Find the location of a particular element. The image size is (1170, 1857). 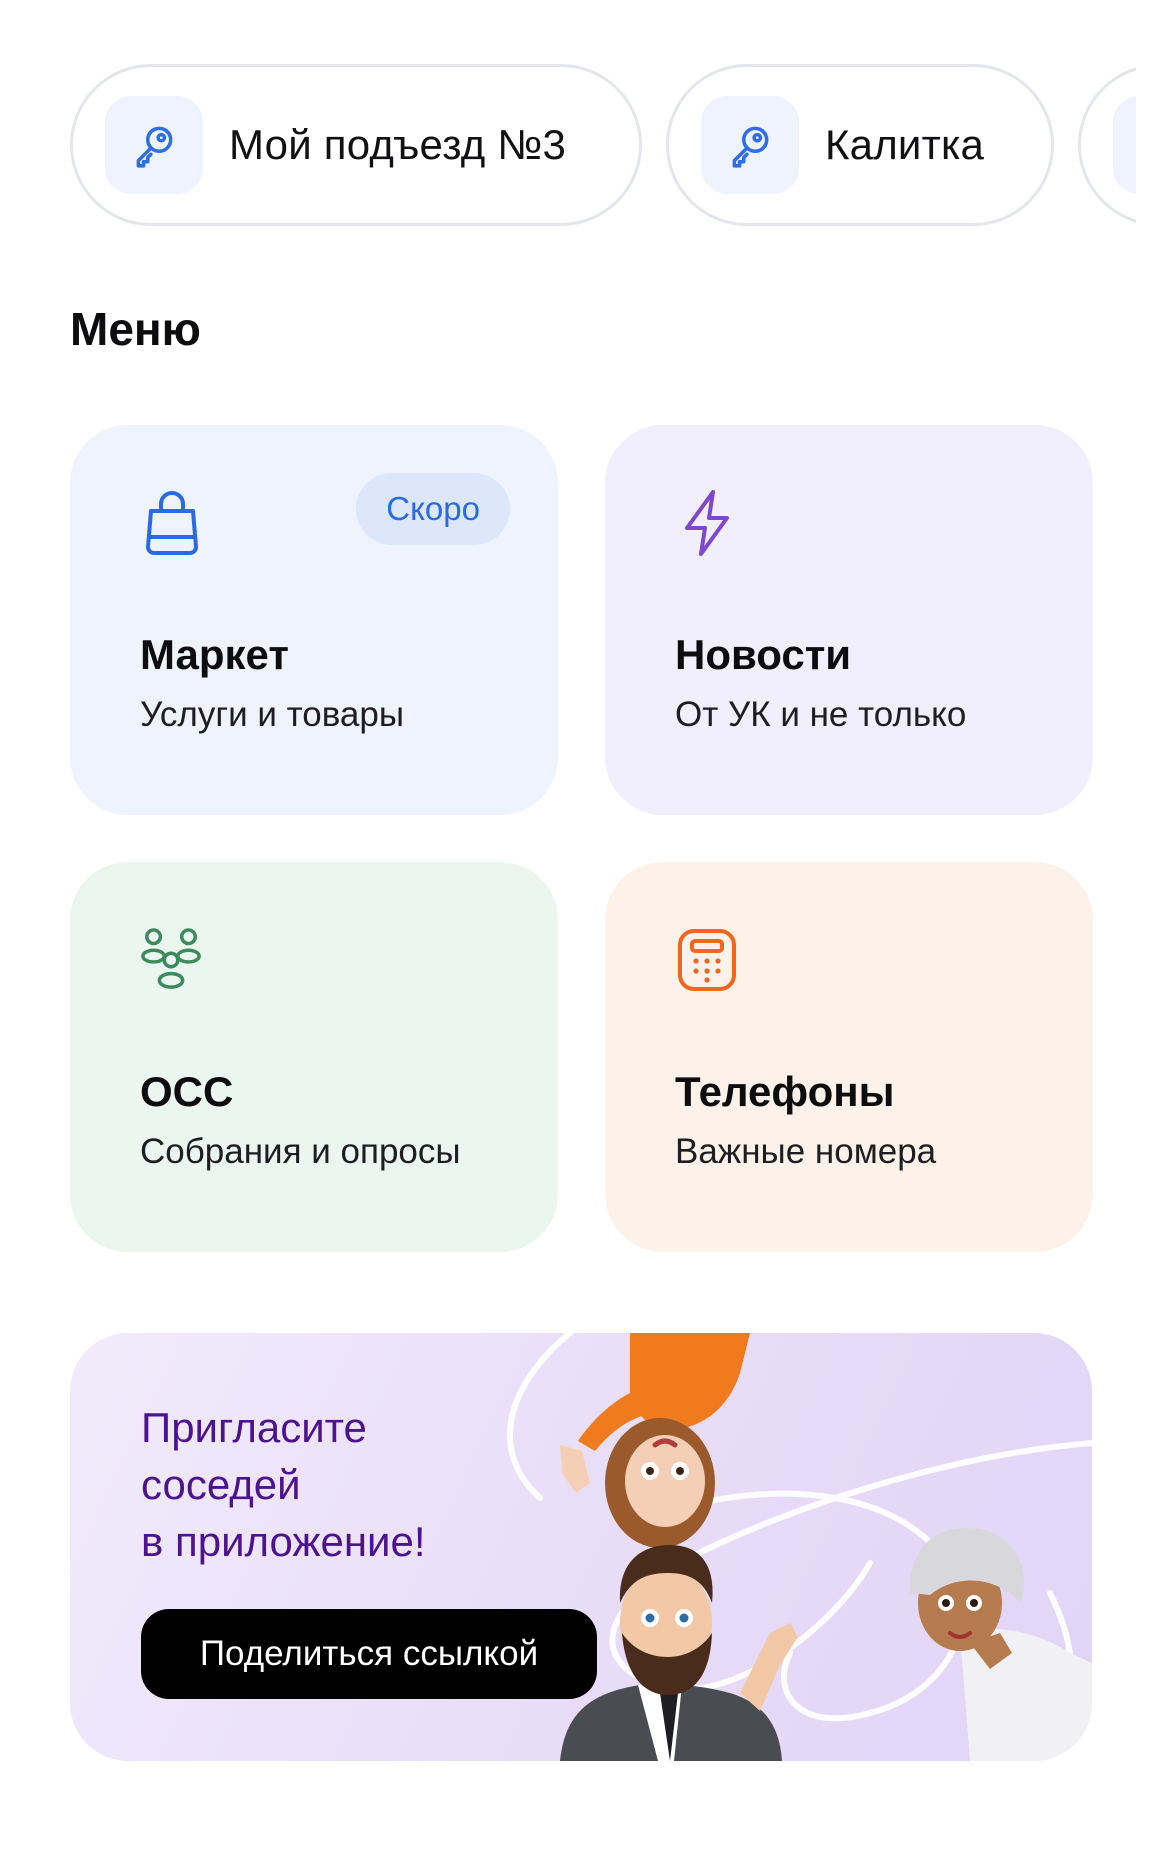

tile-subtitle: Услуги и товары is located at coordinates (272, 714).